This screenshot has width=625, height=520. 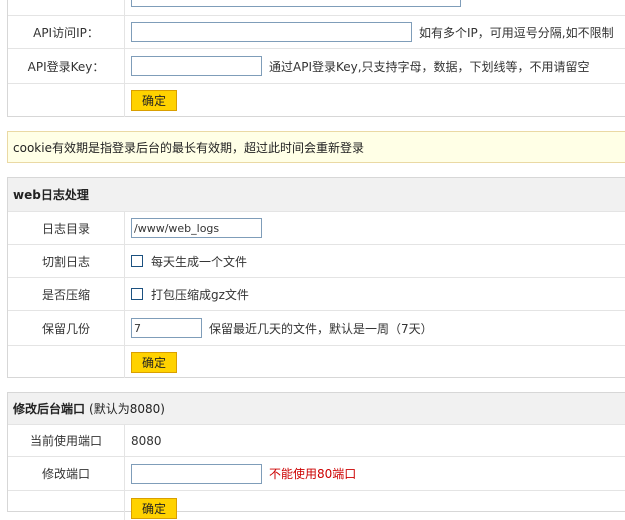 I want to click on weblog-split-checkbox, so click(x=137, y=261).